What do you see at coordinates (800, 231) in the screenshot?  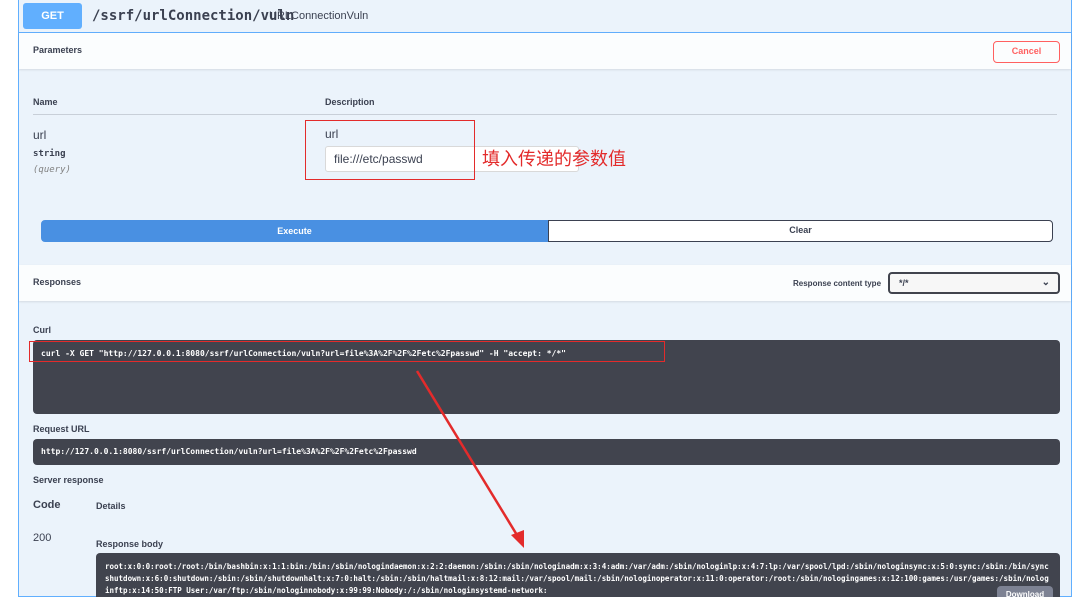 I see `clear-button: Clear` at bounding box center [800, 231].